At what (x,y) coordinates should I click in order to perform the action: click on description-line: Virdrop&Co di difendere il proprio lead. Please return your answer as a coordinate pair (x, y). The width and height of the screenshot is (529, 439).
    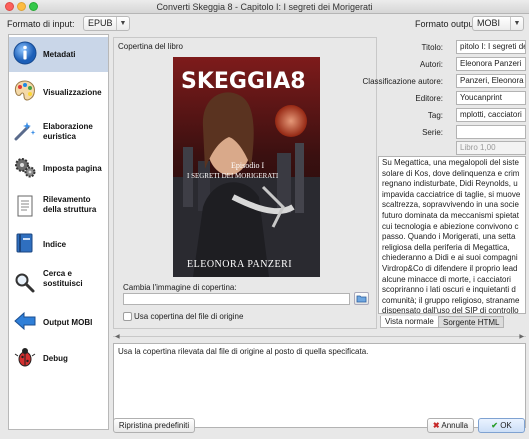
    Looking at the image, I should click on (450, 268).